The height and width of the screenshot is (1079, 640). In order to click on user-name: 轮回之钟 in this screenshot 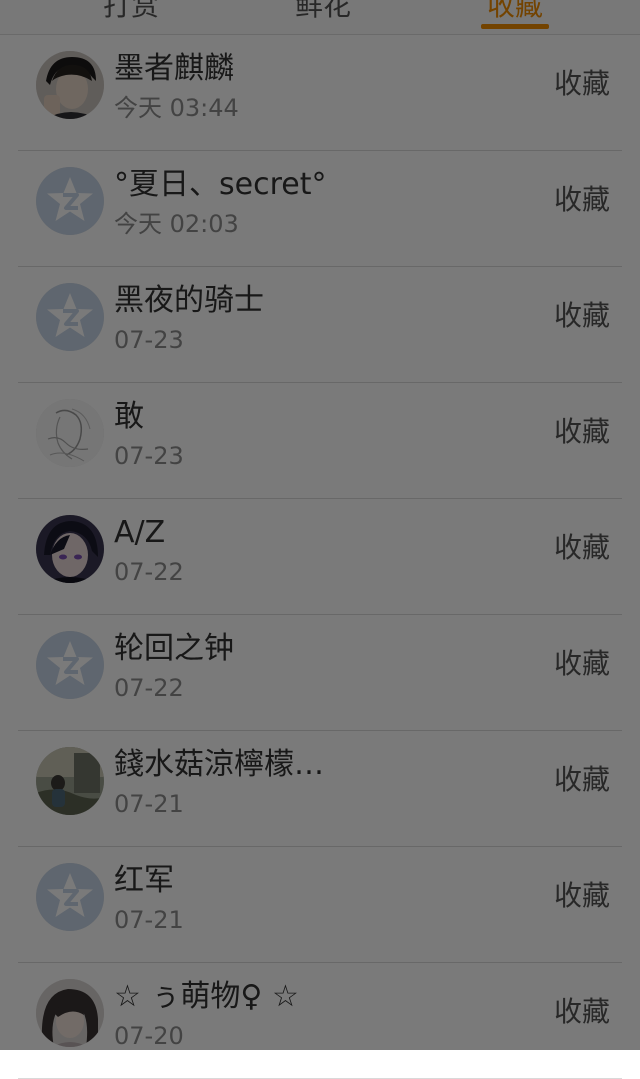, I will do `click(174, 648)`.